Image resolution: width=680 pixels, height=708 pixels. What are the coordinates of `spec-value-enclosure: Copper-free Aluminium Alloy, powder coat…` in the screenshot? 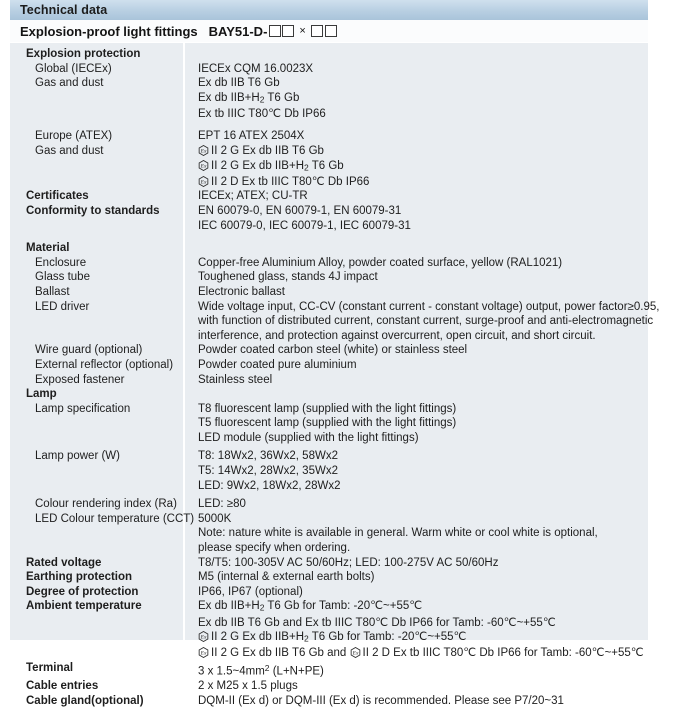 It's located at (415, 263).